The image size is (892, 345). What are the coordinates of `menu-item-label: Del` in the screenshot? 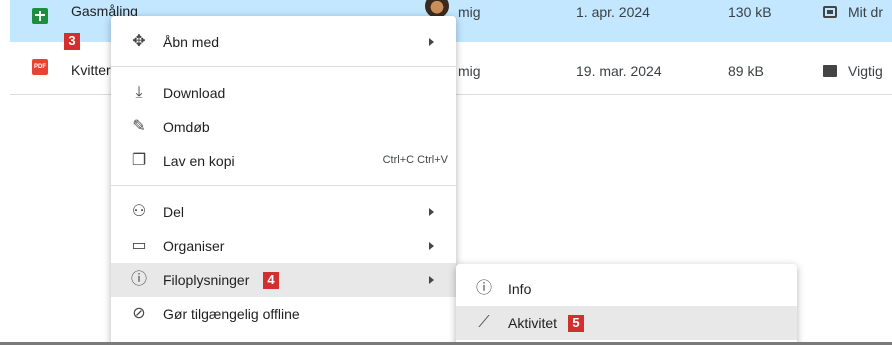 It's located at (174, 212).